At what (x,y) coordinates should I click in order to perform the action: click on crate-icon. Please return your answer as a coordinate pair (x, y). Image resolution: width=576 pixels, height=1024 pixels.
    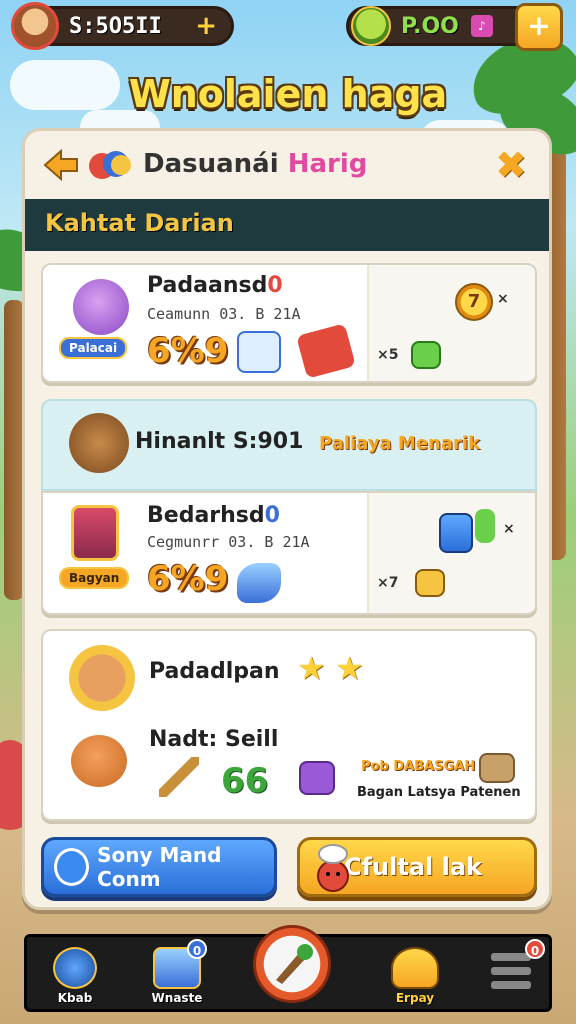
    Looking at the image, I should click on (497, 768).